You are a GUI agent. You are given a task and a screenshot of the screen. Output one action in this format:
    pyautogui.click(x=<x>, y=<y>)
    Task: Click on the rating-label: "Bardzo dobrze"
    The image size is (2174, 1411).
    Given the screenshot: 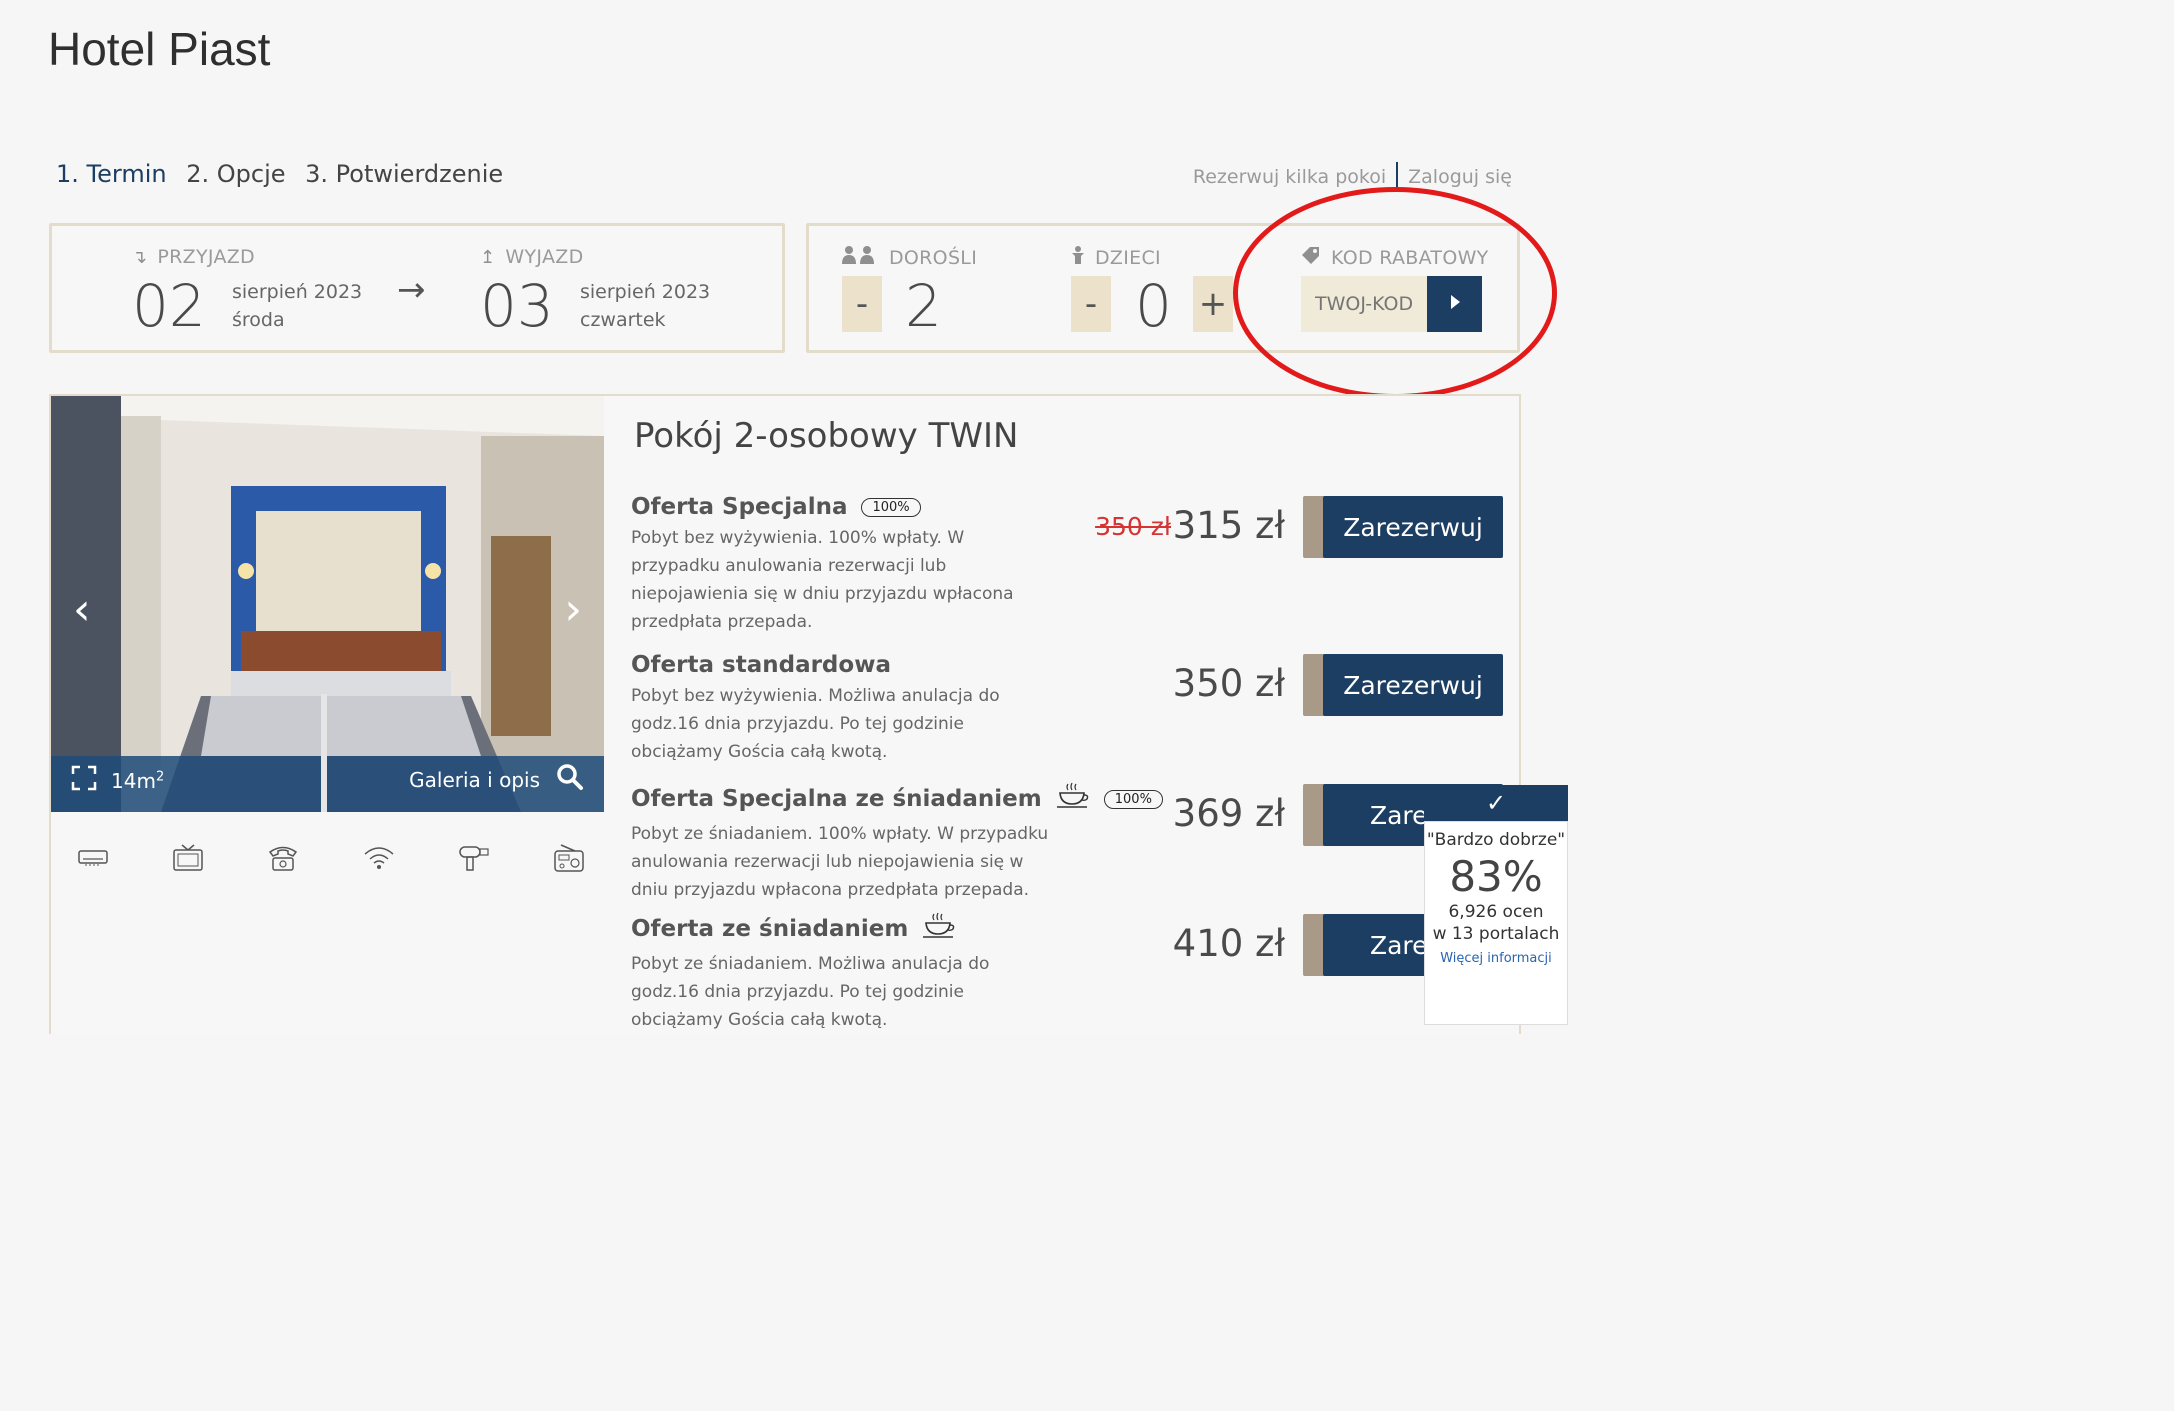 What is the action you would take?
    pyautogui.click(x=1496, y=840)
    